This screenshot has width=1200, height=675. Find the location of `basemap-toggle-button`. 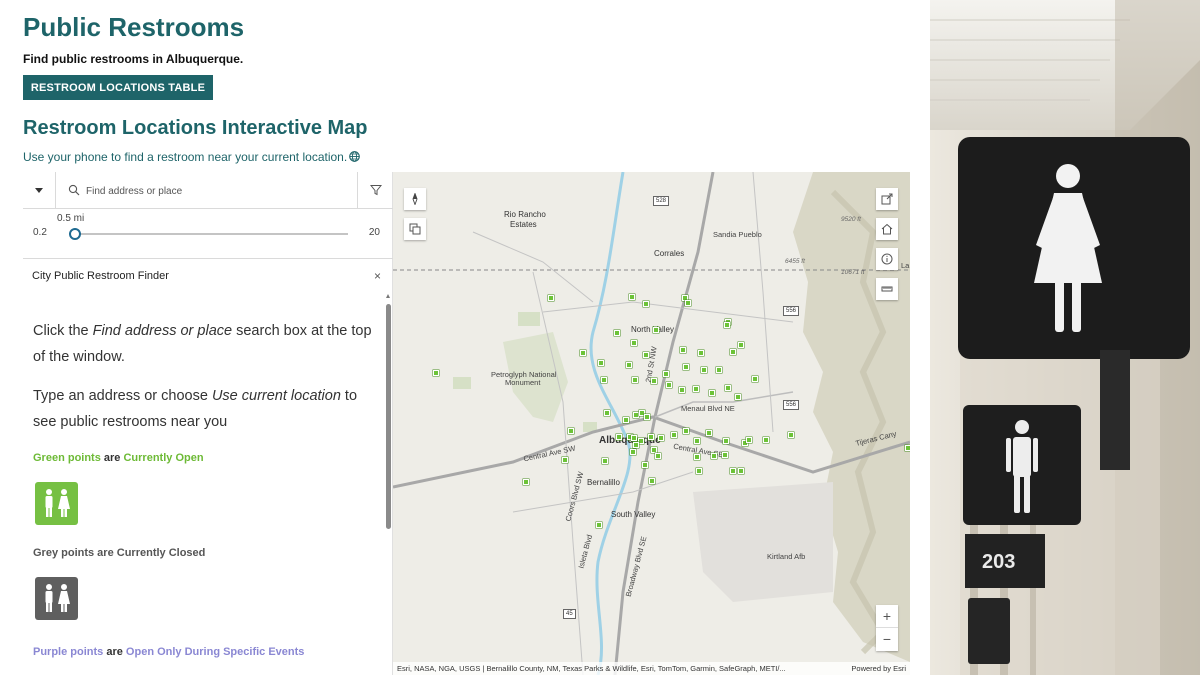

basemap-toggle-button is located at coordinates (415, 229).